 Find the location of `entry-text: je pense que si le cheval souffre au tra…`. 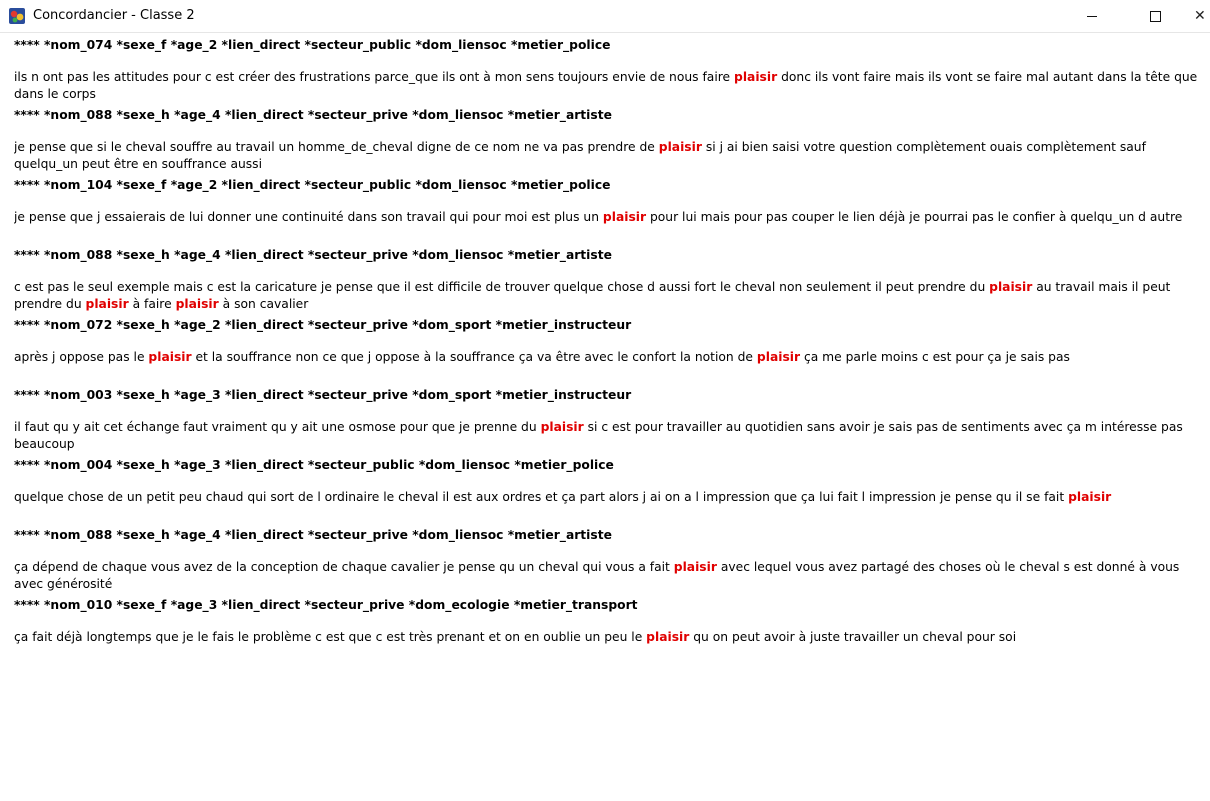

entry-text: je pense que si le cheval souffre au tra… is located at coordinates (612, 158).